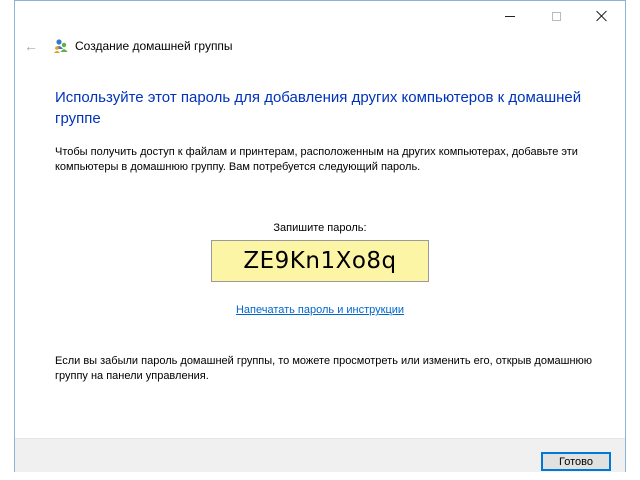 The height and width of the screenshot is (480, 640). I want to click on maximize-icon, so click(556, 16).